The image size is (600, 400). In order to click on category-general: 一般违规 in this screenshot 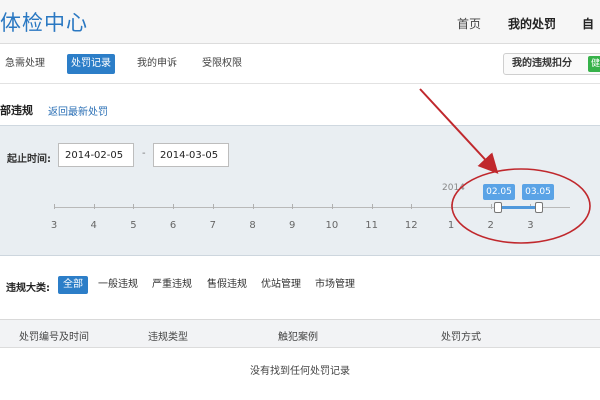, I will do `click(118, 285)`.